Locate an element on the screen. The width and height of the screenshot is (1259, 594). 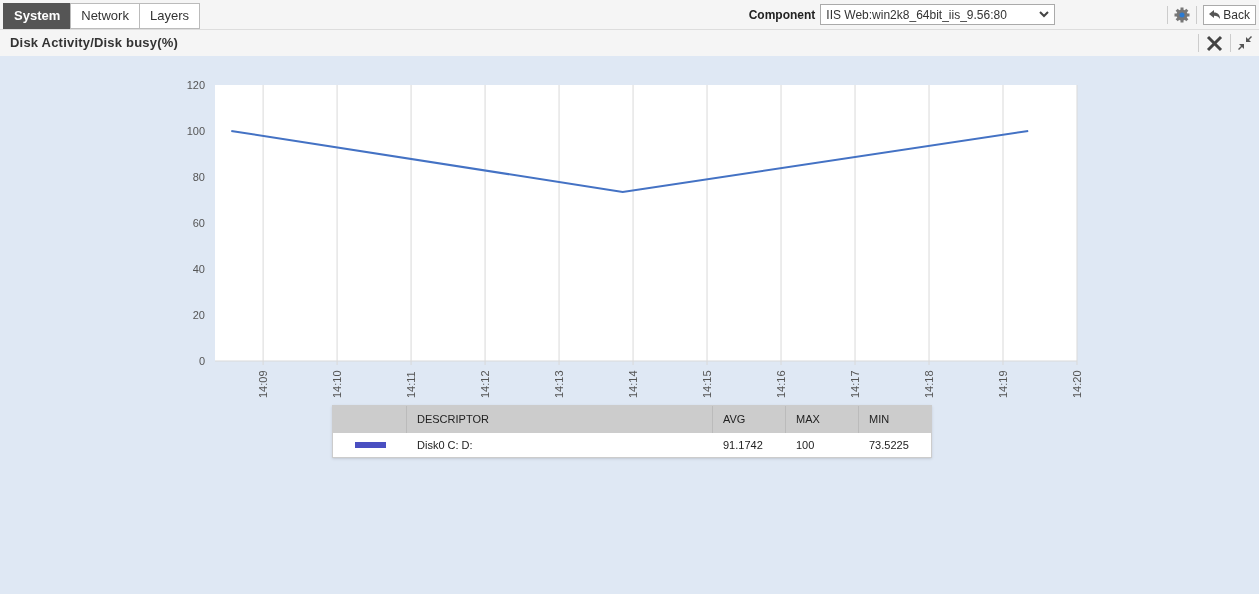
x-tick-label: 14:16 is located at coordinates (781, 384).